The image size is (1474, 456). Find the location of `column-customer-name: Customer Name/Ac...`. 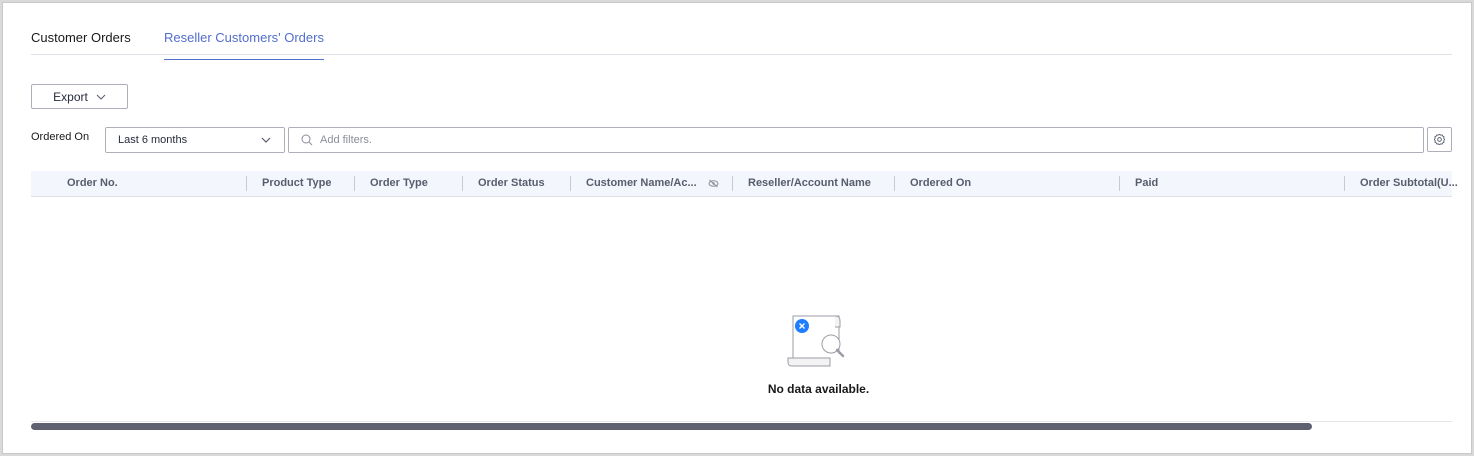

column-customer-name: Customer Name/Ac... is located at coordinates (641, 184).